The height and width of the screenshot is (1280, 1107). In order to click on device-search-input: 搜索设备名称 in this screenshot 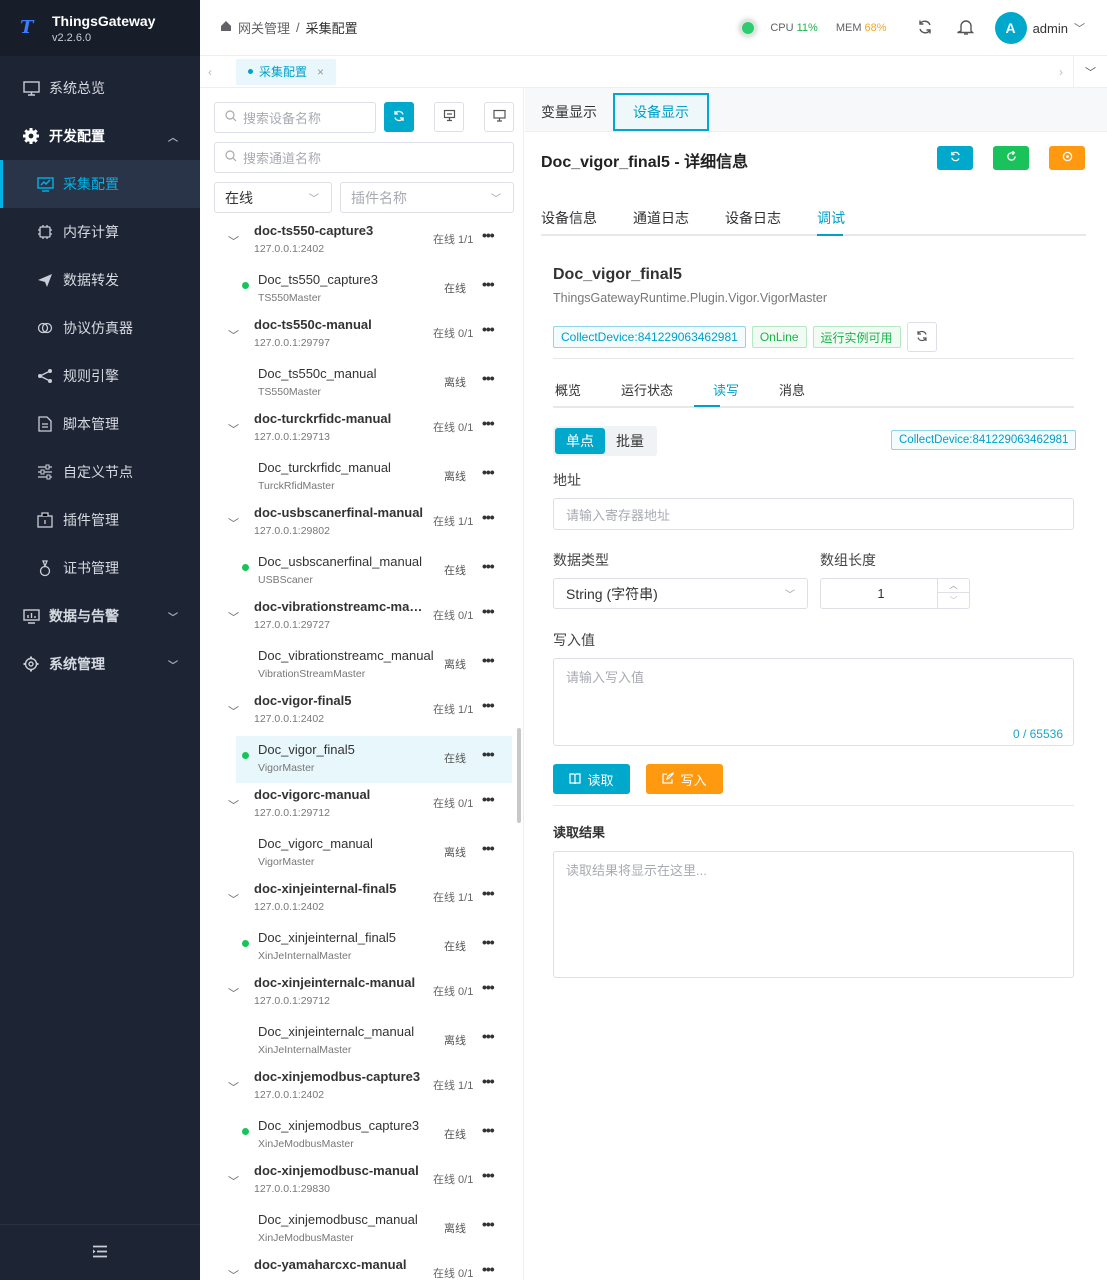, I will do `click(295, 117)`.